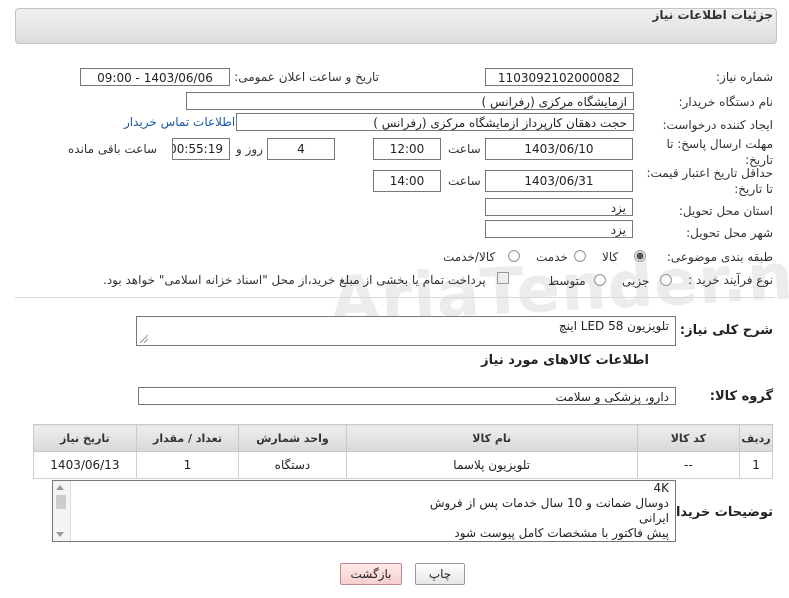 This screenshot has width=789, height=598. Describe the element at coordinates (636, 281) in the screenshot. I see `purchase-minor-label: جزیی` at that location.